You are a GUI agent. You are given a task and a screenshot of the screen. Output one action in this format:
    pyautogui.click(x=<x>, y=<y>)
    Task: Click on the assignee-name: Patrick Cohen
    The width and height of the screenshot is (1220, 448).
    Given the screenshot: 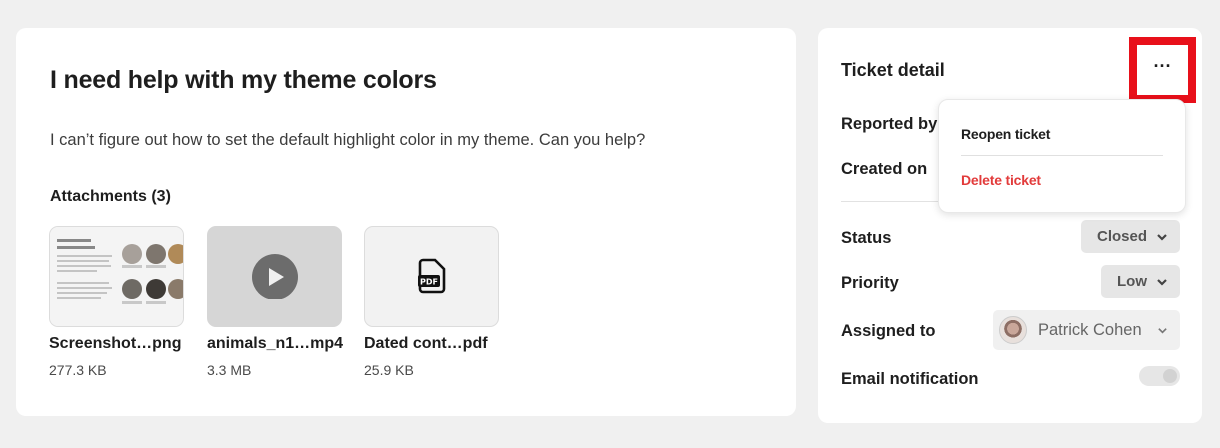 What is the action you would take?
    pyautogui.click(x=1090, y=329)
    